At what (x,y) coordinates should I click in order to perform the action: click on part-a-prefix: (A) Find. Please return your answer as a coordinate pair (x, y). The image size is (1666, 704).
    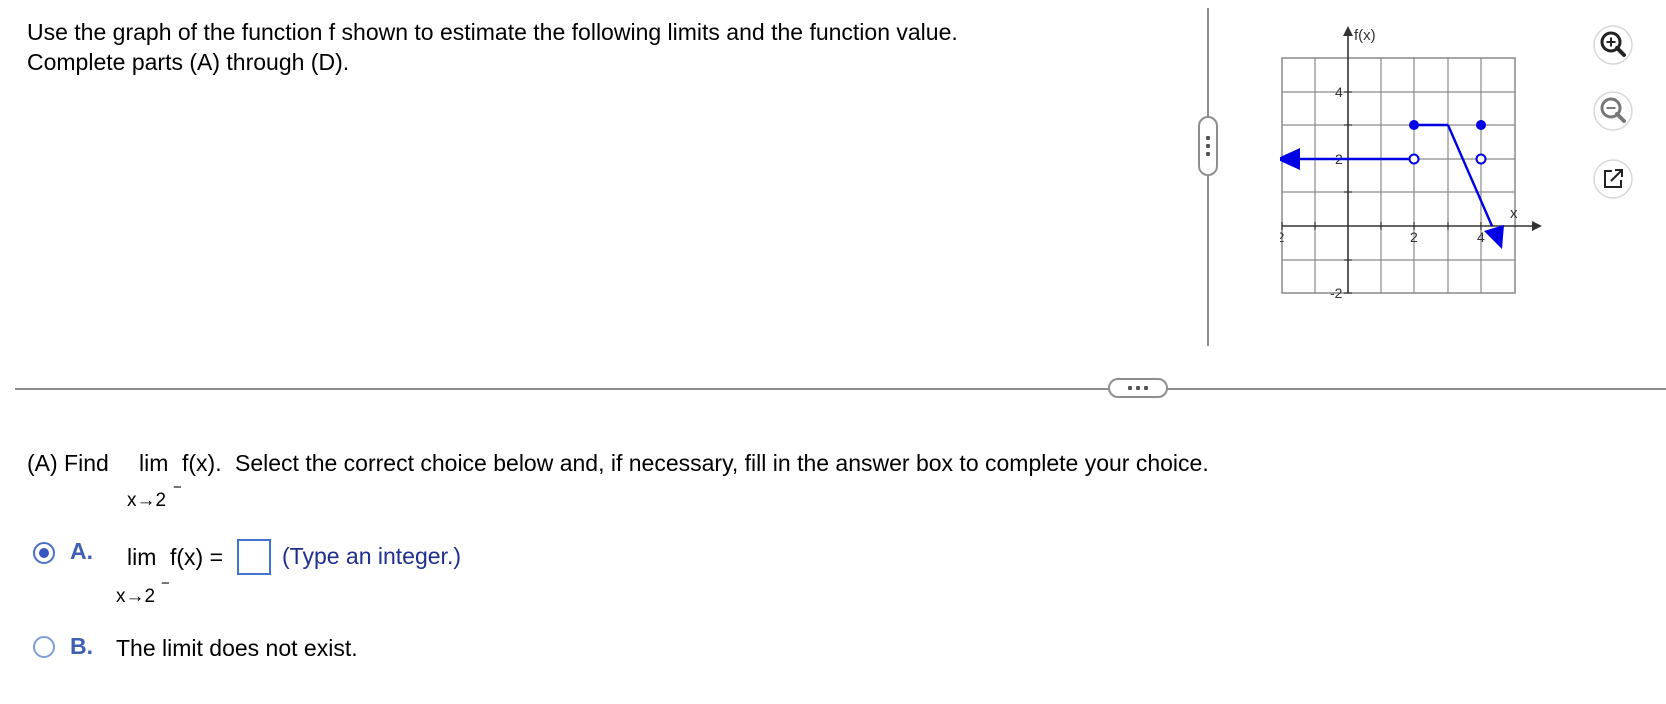
    Looking at the image, I should click on (68, 463).